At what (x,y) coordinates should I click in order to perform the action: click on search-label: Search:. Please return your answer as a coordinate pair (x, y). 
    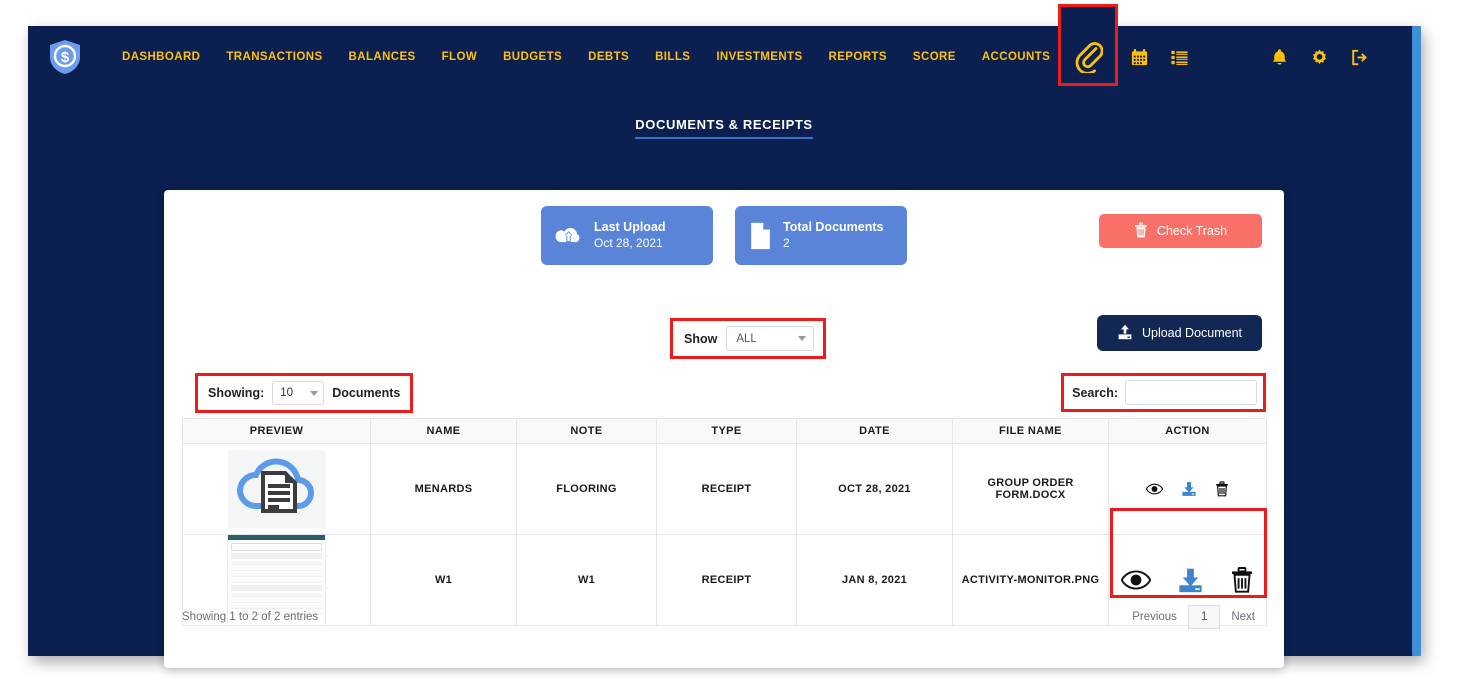
    Looking at the image, I should click on (1095, 392).